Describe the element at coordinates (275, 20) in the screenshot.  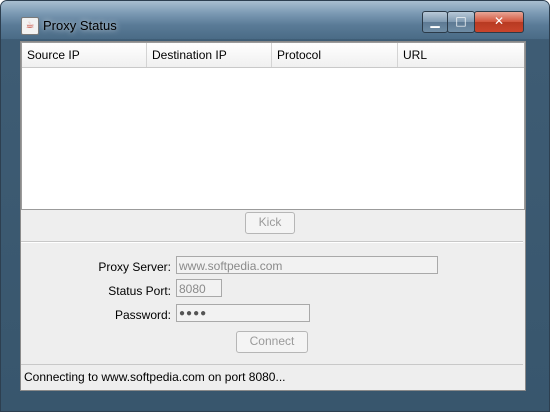
I see `title-bar: ☕ Proxy Status ▁ □ ✕` at that location.